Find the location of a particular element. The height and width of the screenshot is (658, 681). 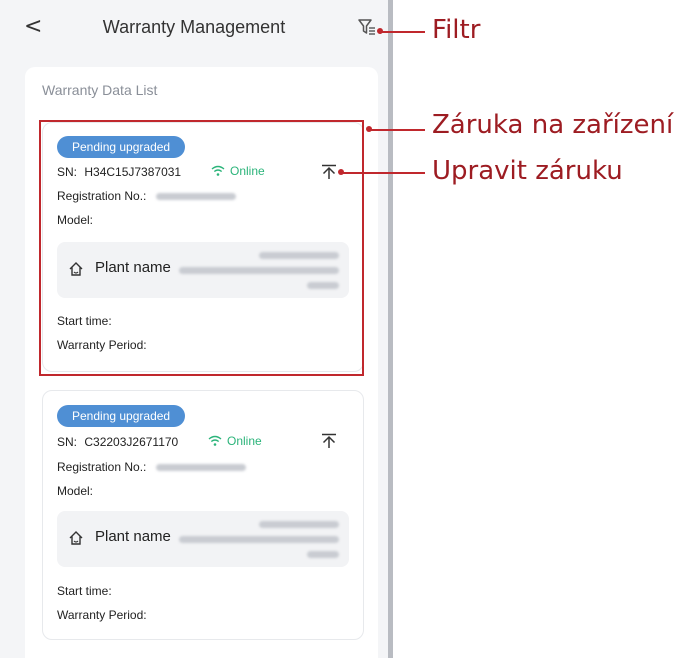

plant-name-label: Plant name is located at coordinates (133, 536).